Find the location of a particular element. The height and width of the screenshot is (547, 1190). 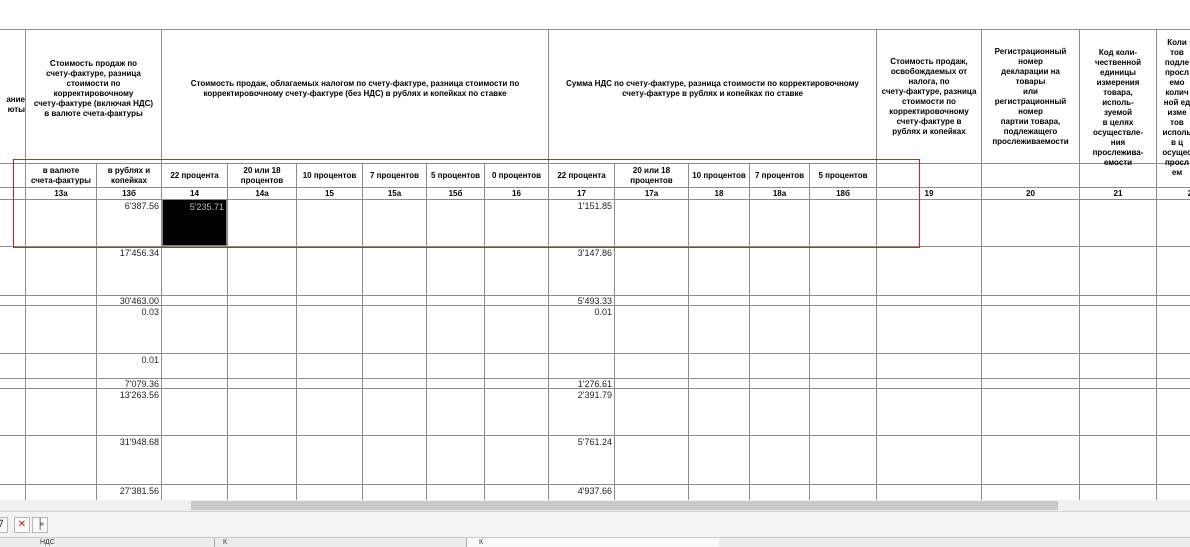

freeze-columns-icon: ╞ is located at coordinates (40, 525).